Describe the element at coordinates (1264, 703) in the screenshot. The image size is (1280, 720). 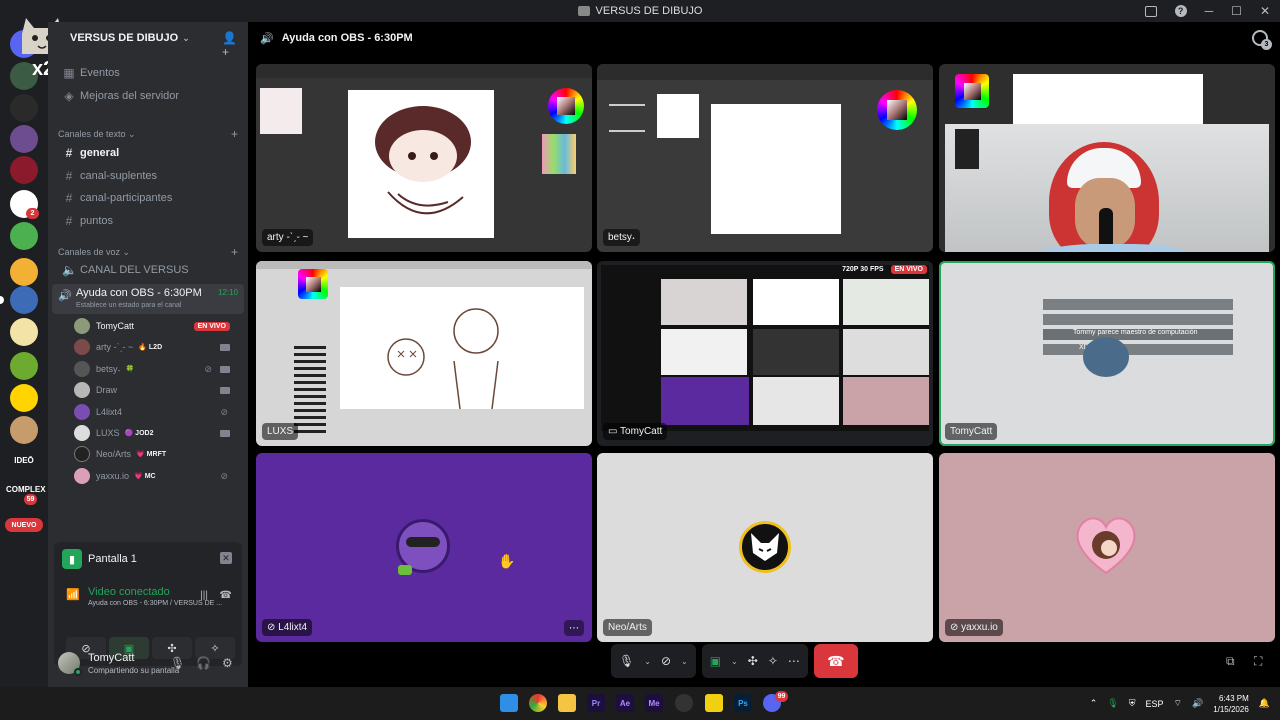
I see `notification-icon: 🔔` at that location.